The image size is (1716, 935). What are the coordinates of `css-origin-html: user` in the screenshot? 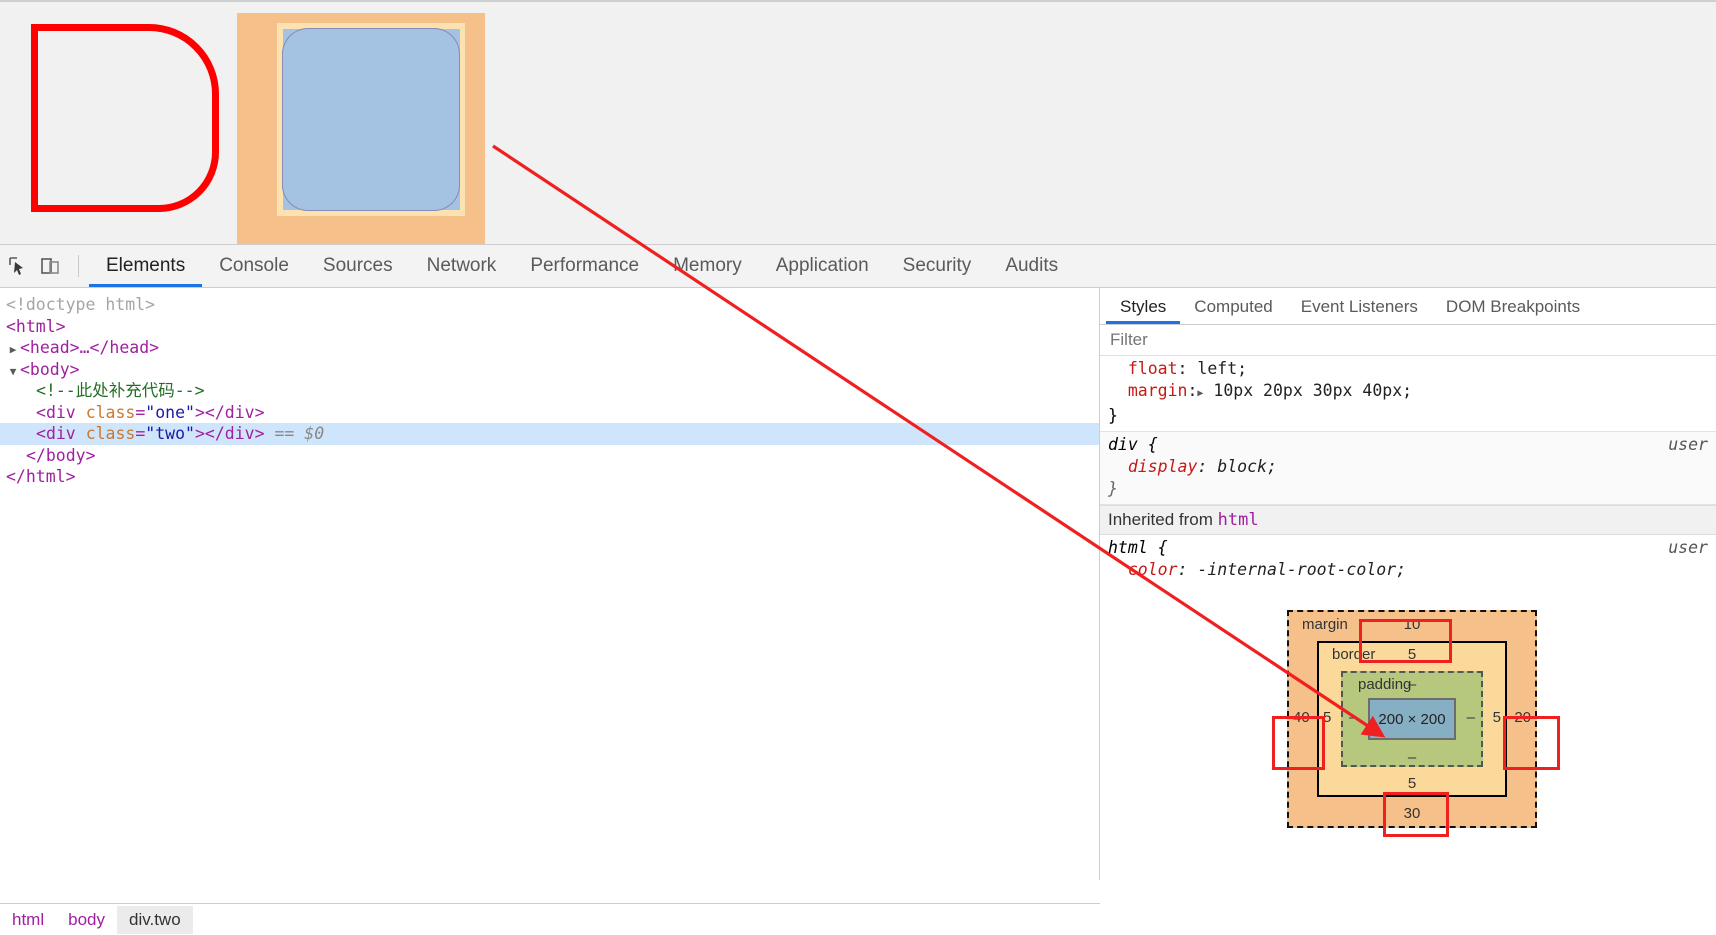 It's located at (1688, 547).